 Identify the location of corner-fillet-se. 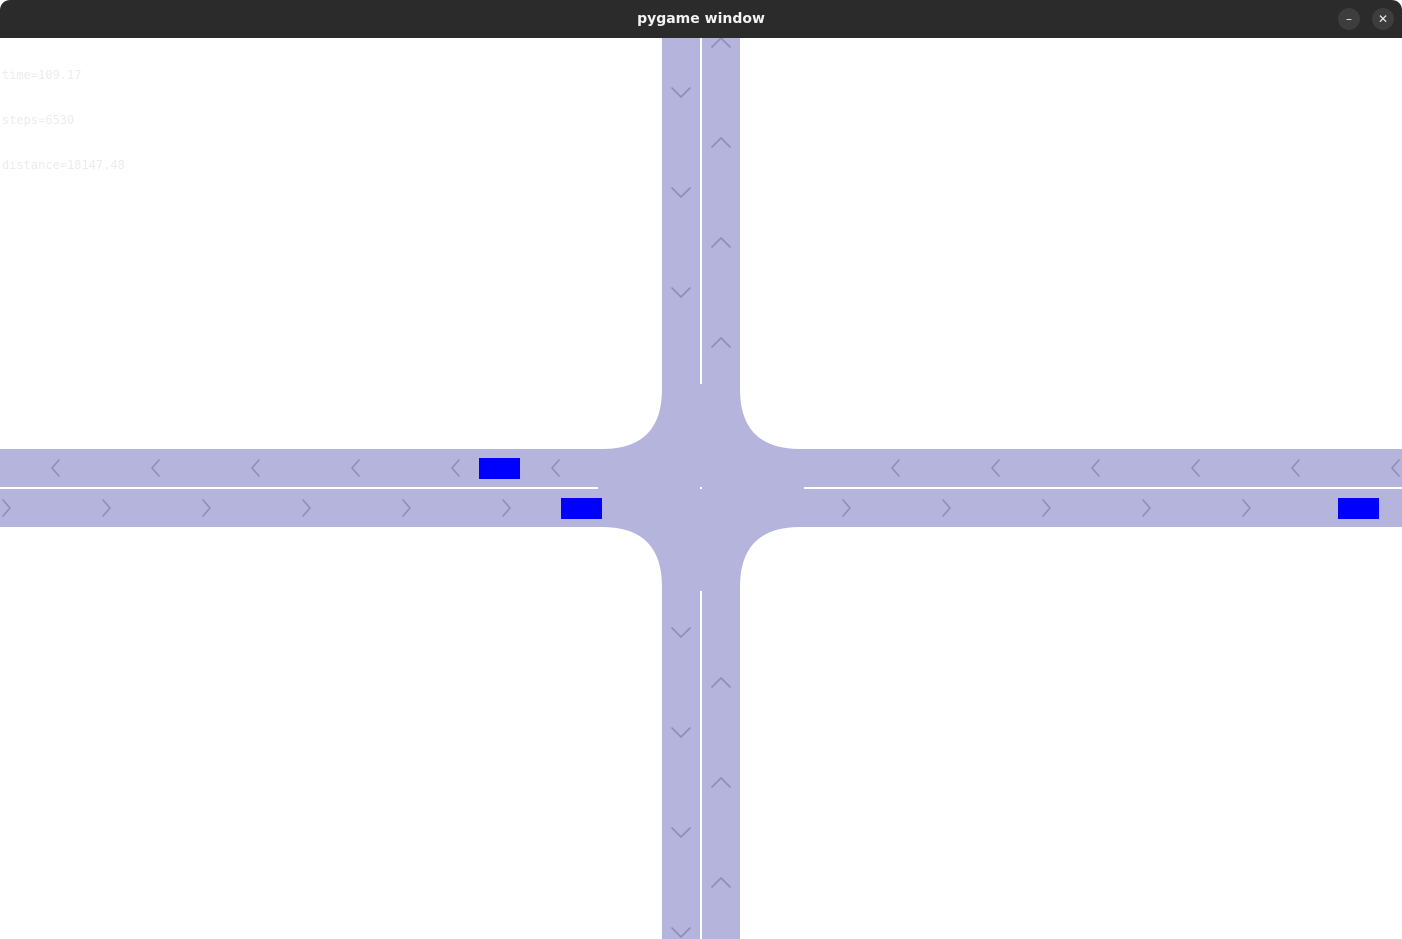
(770, 557).